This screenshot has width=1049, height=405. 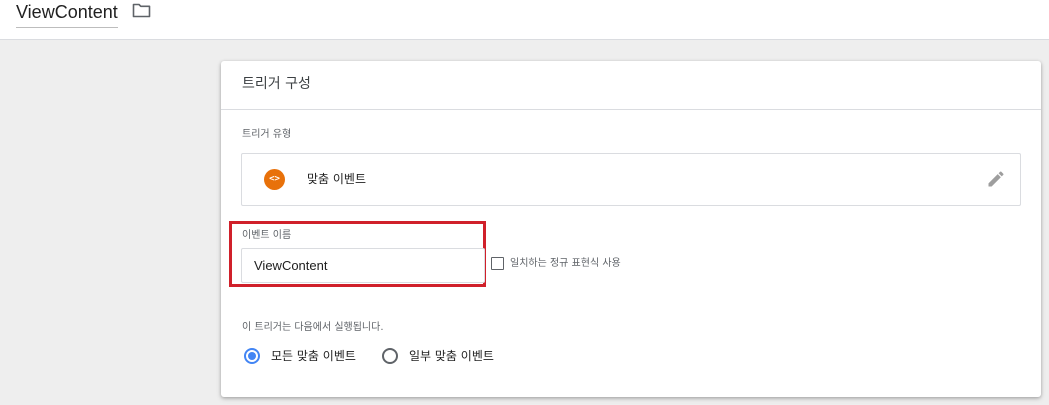 I want to click on fires-on-label: 이 트리거는 다음에서 실행됩니다., so click(x=313, y=327).